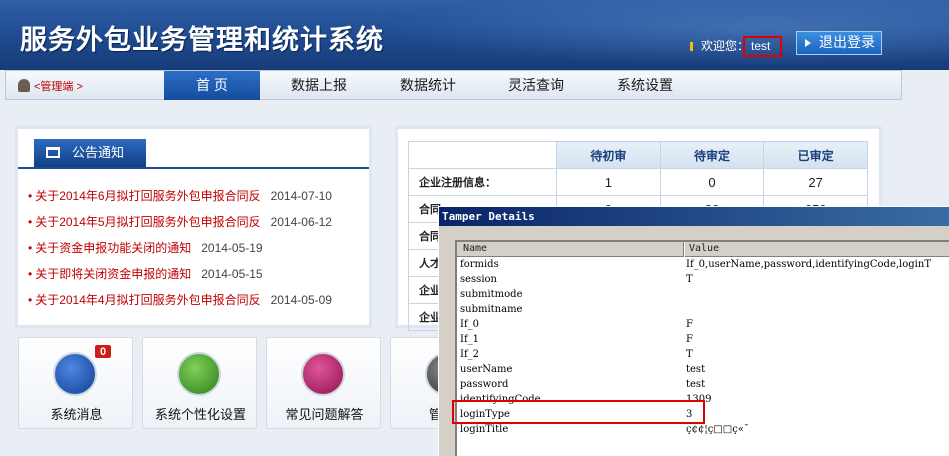  I want to click on logout-button: 退出登录, so click(839, 43).